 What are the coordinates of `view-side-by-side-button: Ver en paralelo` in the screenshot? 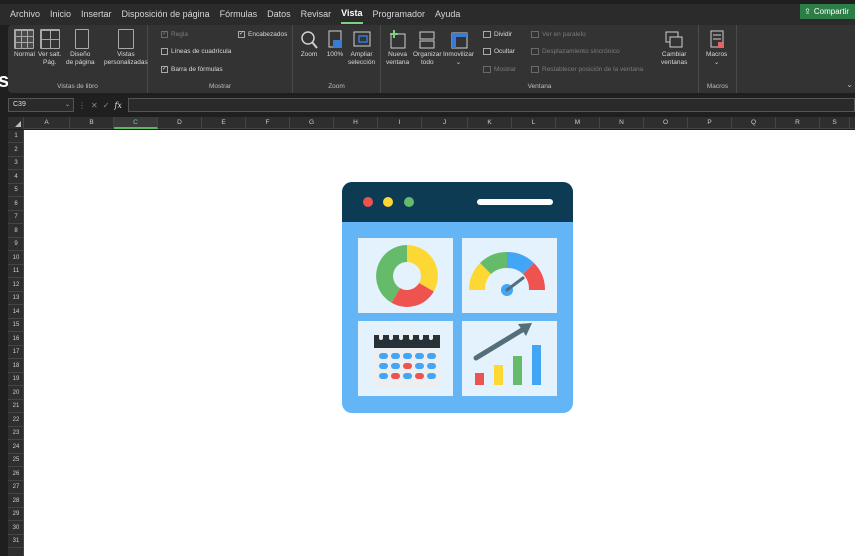 It's located at (558, 34).